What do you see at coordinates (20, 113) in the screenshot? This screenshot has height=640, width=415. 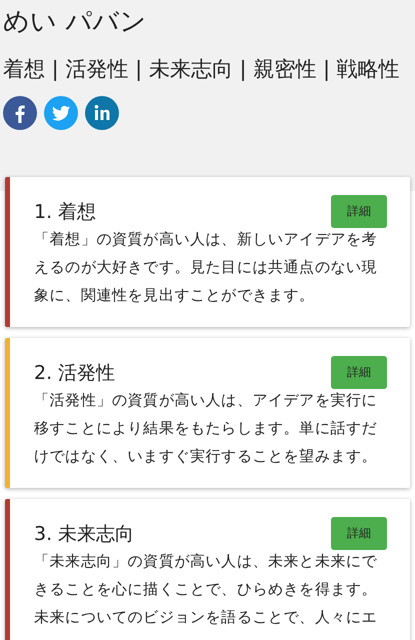 I see `facebook-icon` at bounding box center [20, 113].